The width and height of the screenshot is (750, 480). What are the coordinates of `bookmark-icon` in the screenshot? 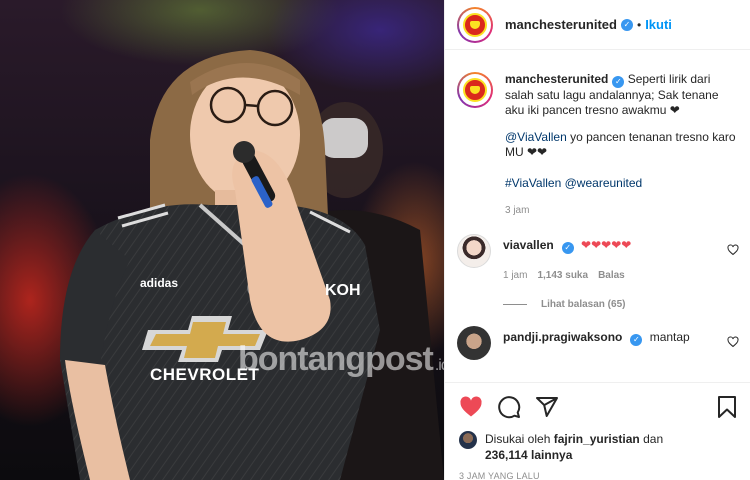 It's located at (727, 407).